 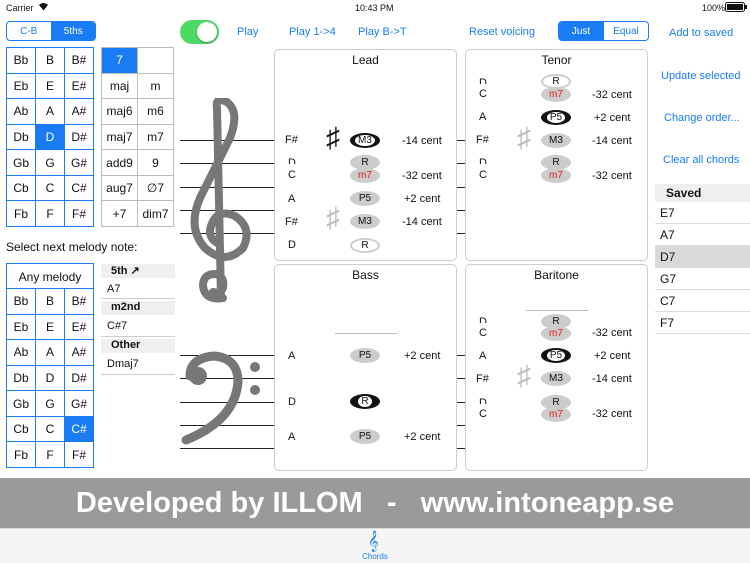 What do you see at coordinates (29, 31) in the screenshot?
I see `order-cb-option: C-B` at bounding box center [29, 31].